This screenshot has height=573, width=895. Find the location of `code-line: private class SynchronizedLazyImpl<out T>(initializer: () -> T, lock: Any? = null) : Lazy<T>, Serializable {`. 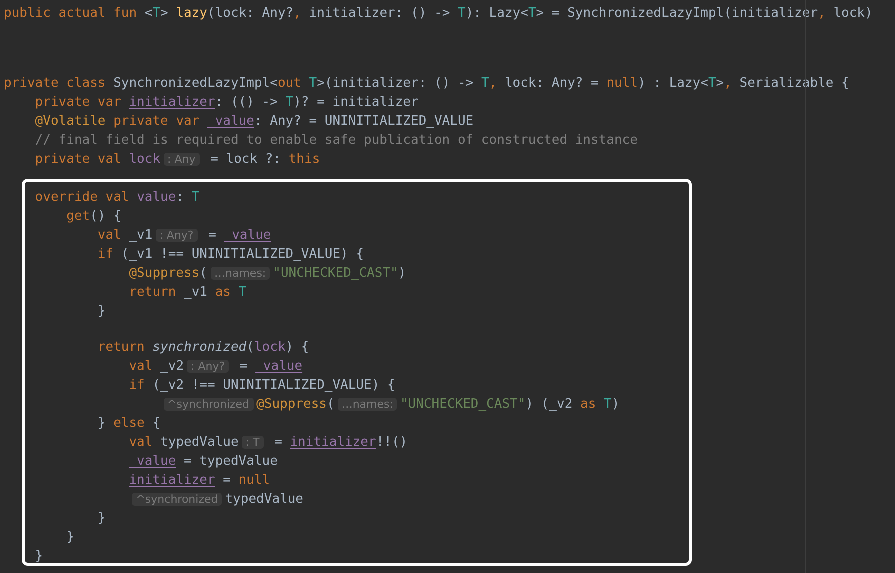

code-line: private class SynchronizedLazyImpl<out T>(initializer: () -> T, lock: Any? = null) : Lazy<T>, Serializable { is located at coordinates (427, 84).